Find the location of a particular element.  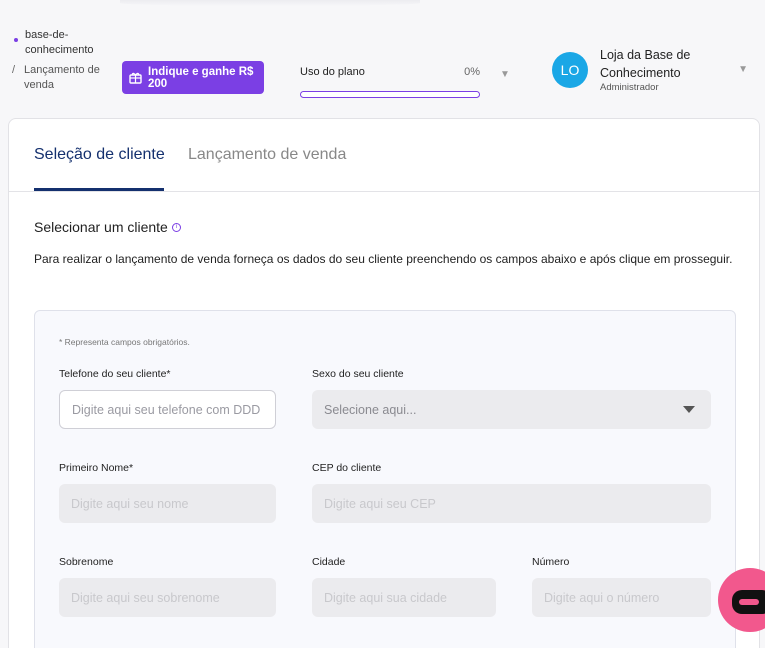

breadcrumb-item-label: Lançamento de venda is located at coordinates (62, 77).